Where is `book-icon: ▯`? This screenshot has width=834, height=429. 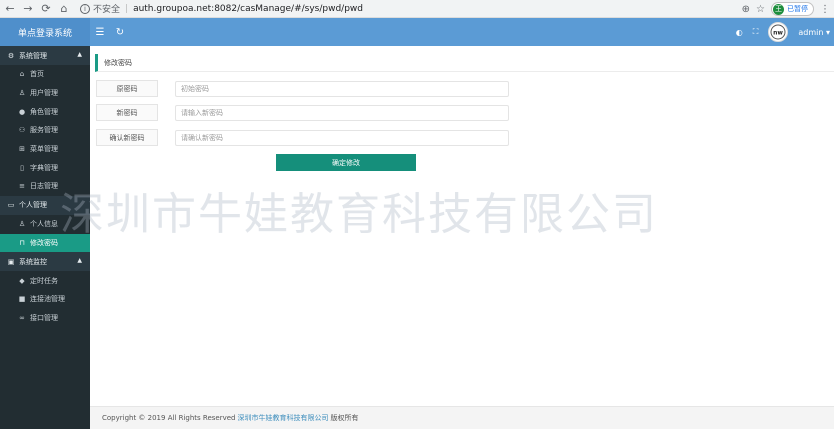
book-icon: ▯ is located at coordinates (22, 167).